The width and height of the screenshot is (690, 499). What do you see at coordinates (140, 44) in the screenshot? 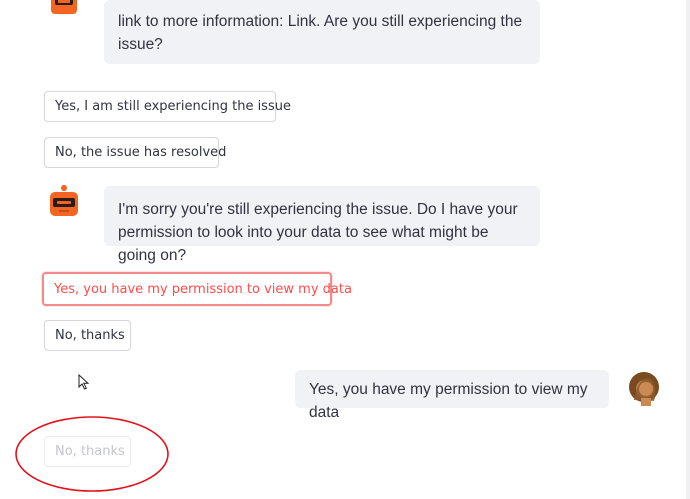
I see `message-text-line: issue?` at bounding box center [140, 44].